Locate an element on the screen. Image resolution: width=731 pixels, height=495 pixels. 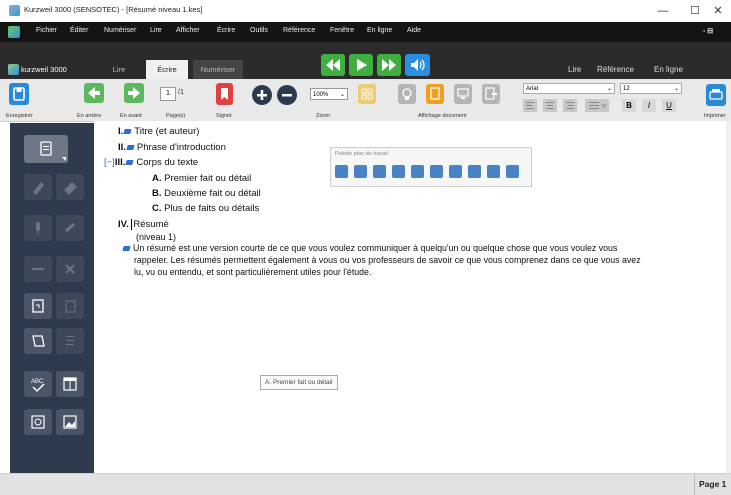
underline-button: U is located at coordinates (669, 105).